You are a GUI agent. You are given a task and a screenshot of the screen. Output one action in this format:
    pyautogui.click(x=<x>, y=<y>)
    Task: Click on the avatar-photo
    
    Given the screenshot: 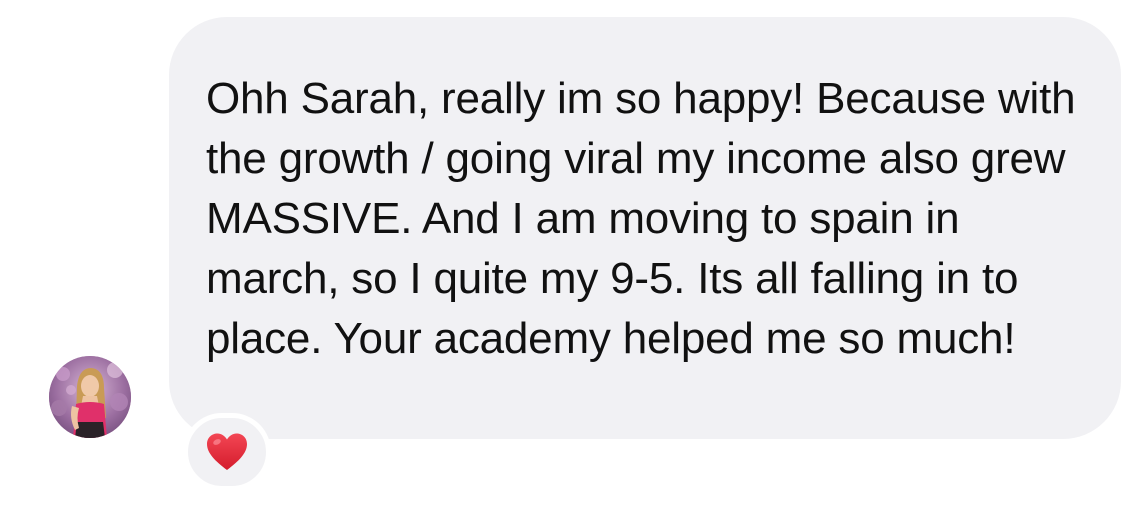 What is the action you would take?
    pyautogui.click(x=90, y=397)
    